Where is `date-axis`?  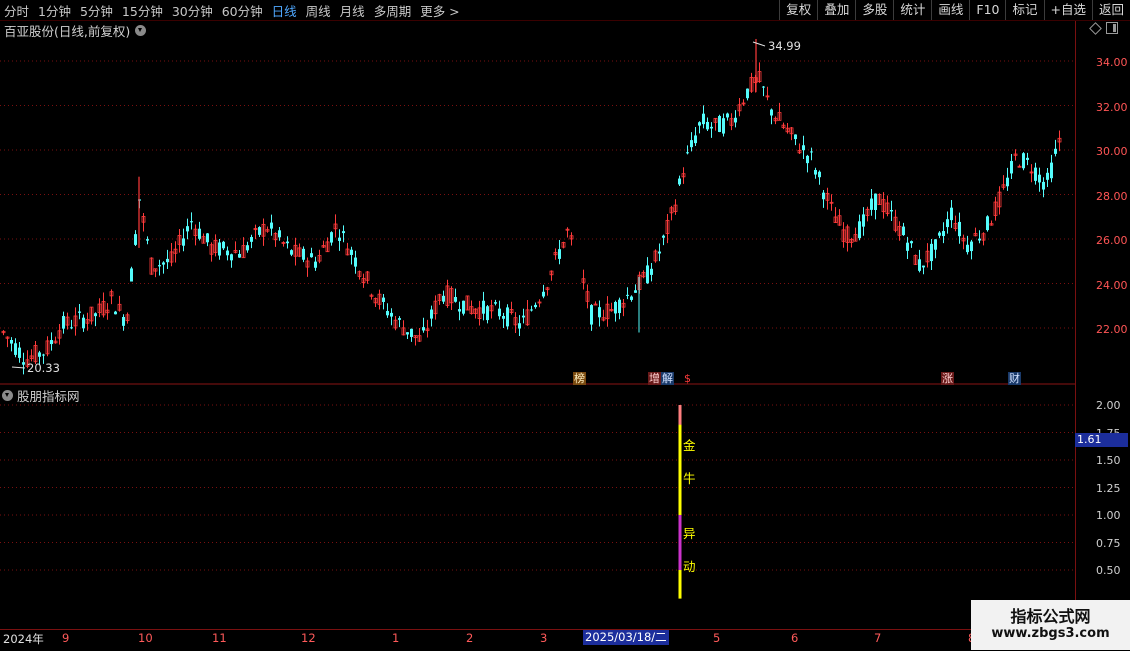 date-axis is located at coordinates (537, 640).